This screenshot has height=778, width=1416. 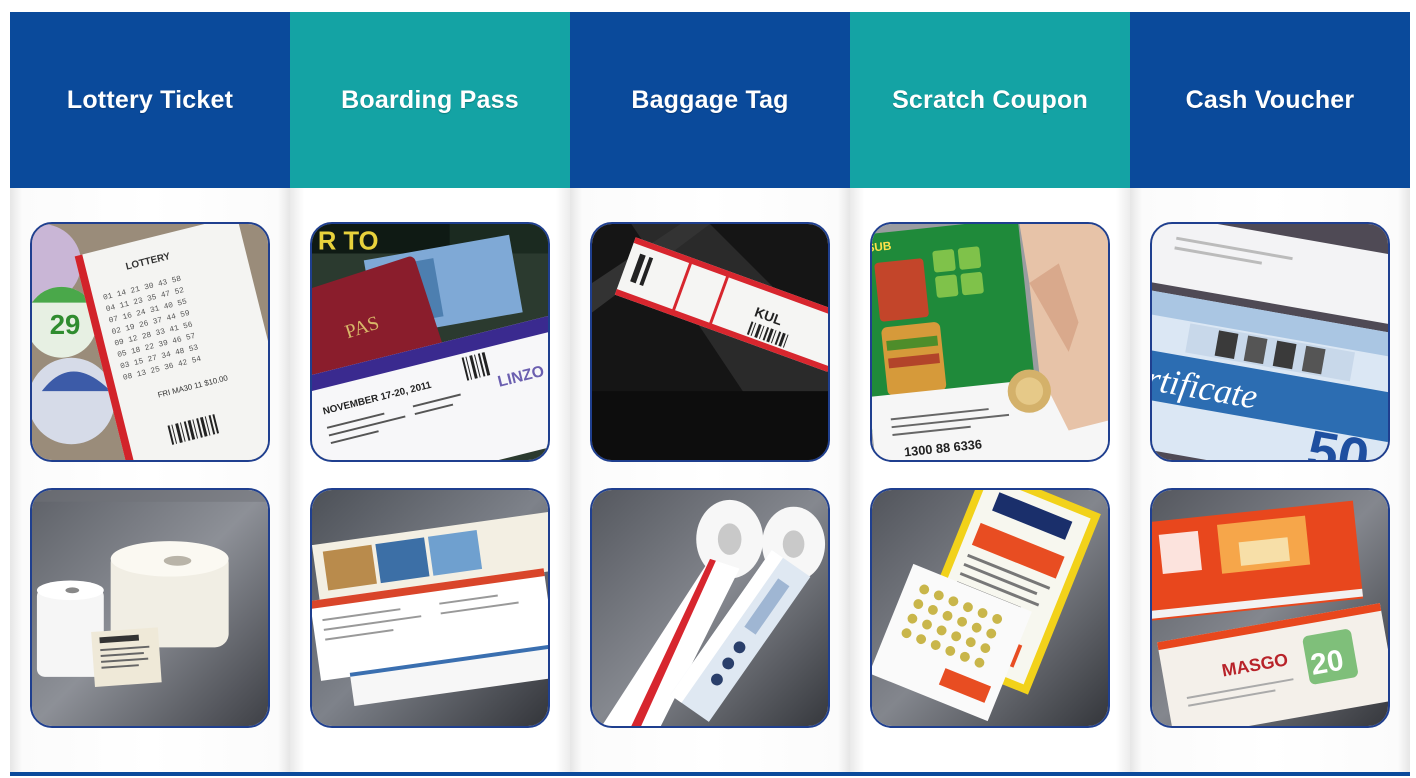 I want to click on boarding-pass-stock-photo, so click(x=430, y=608).